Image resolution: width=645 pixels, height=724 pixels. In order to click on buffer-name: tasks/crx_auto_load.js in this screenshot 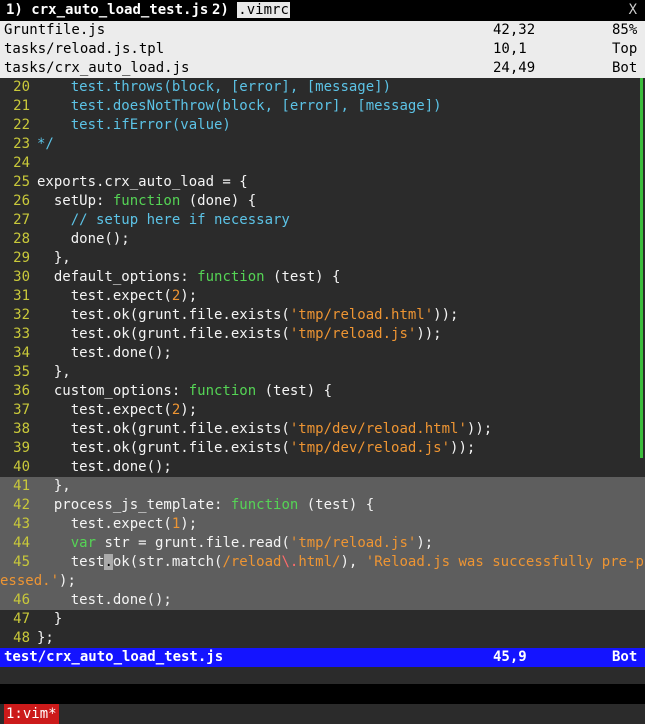, I will do `click(97, 68)`.